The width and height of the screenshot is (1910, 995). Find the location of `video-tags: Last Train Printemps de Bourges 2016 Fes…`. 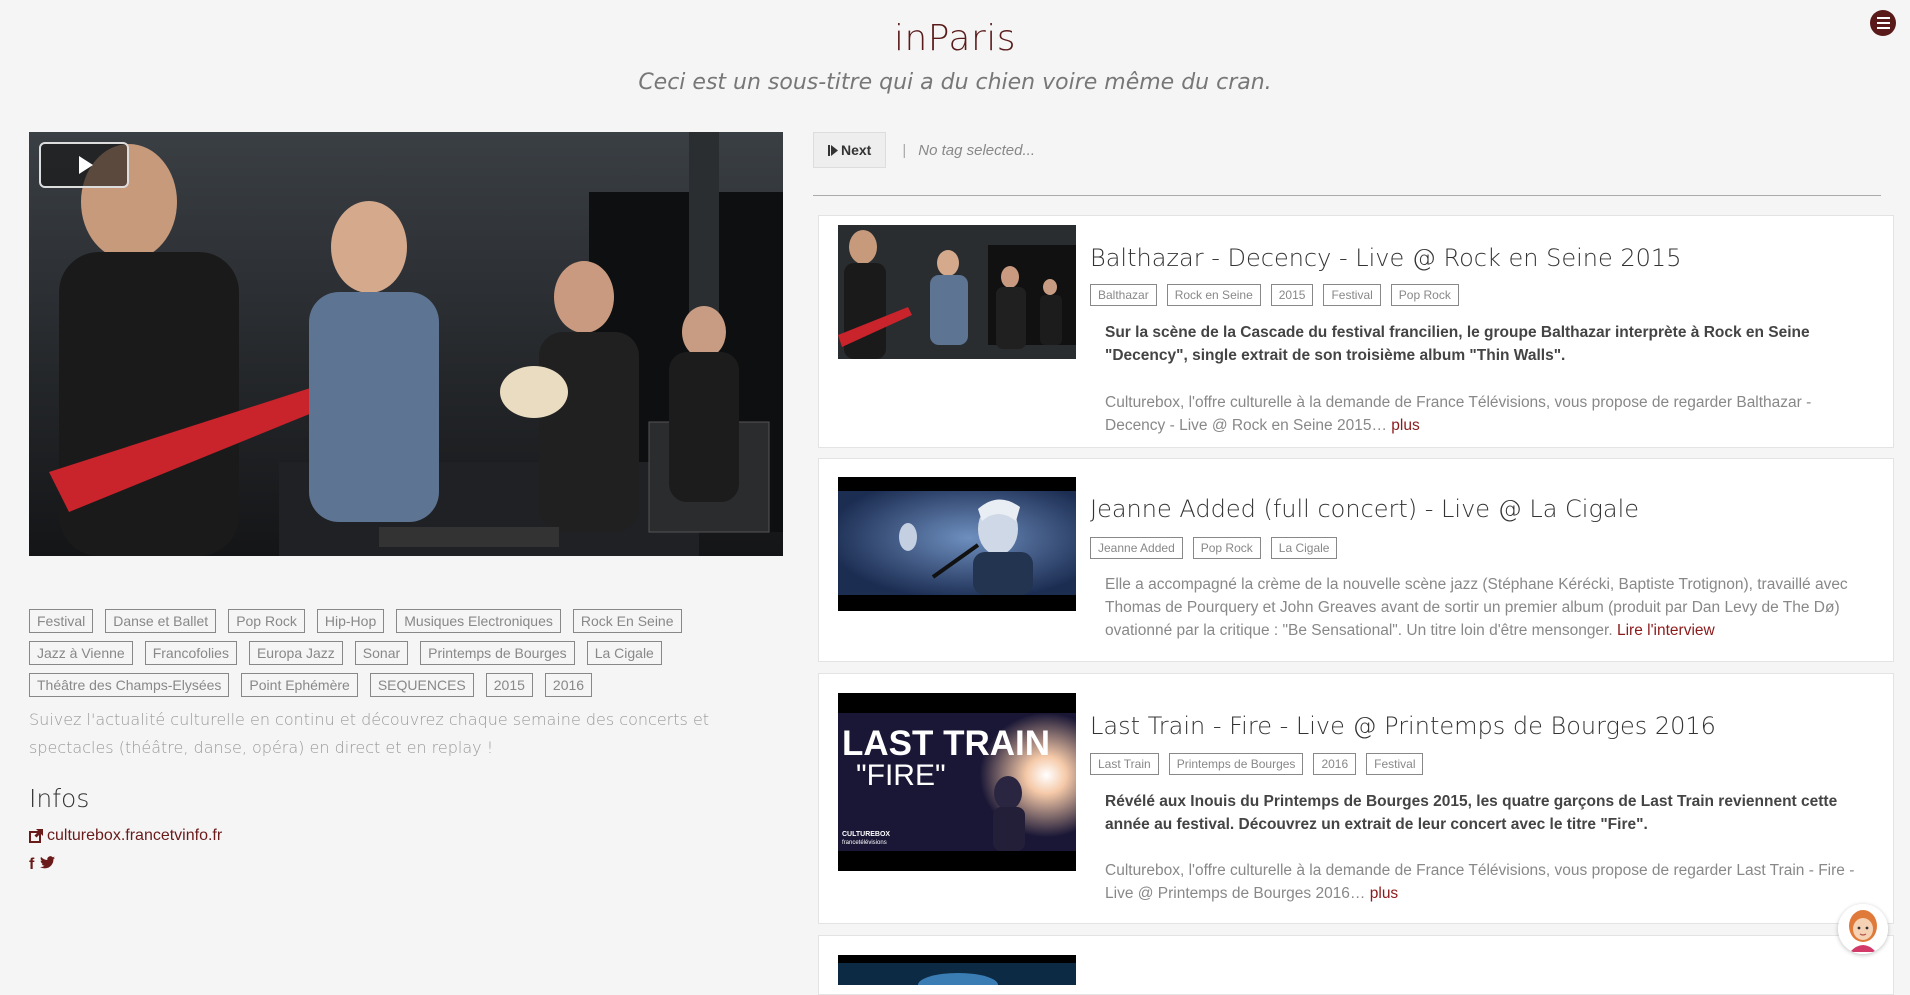

video-tags: Last Train Printemps de Bourges 2016 Fes… is located at coordinates (1257, 764).